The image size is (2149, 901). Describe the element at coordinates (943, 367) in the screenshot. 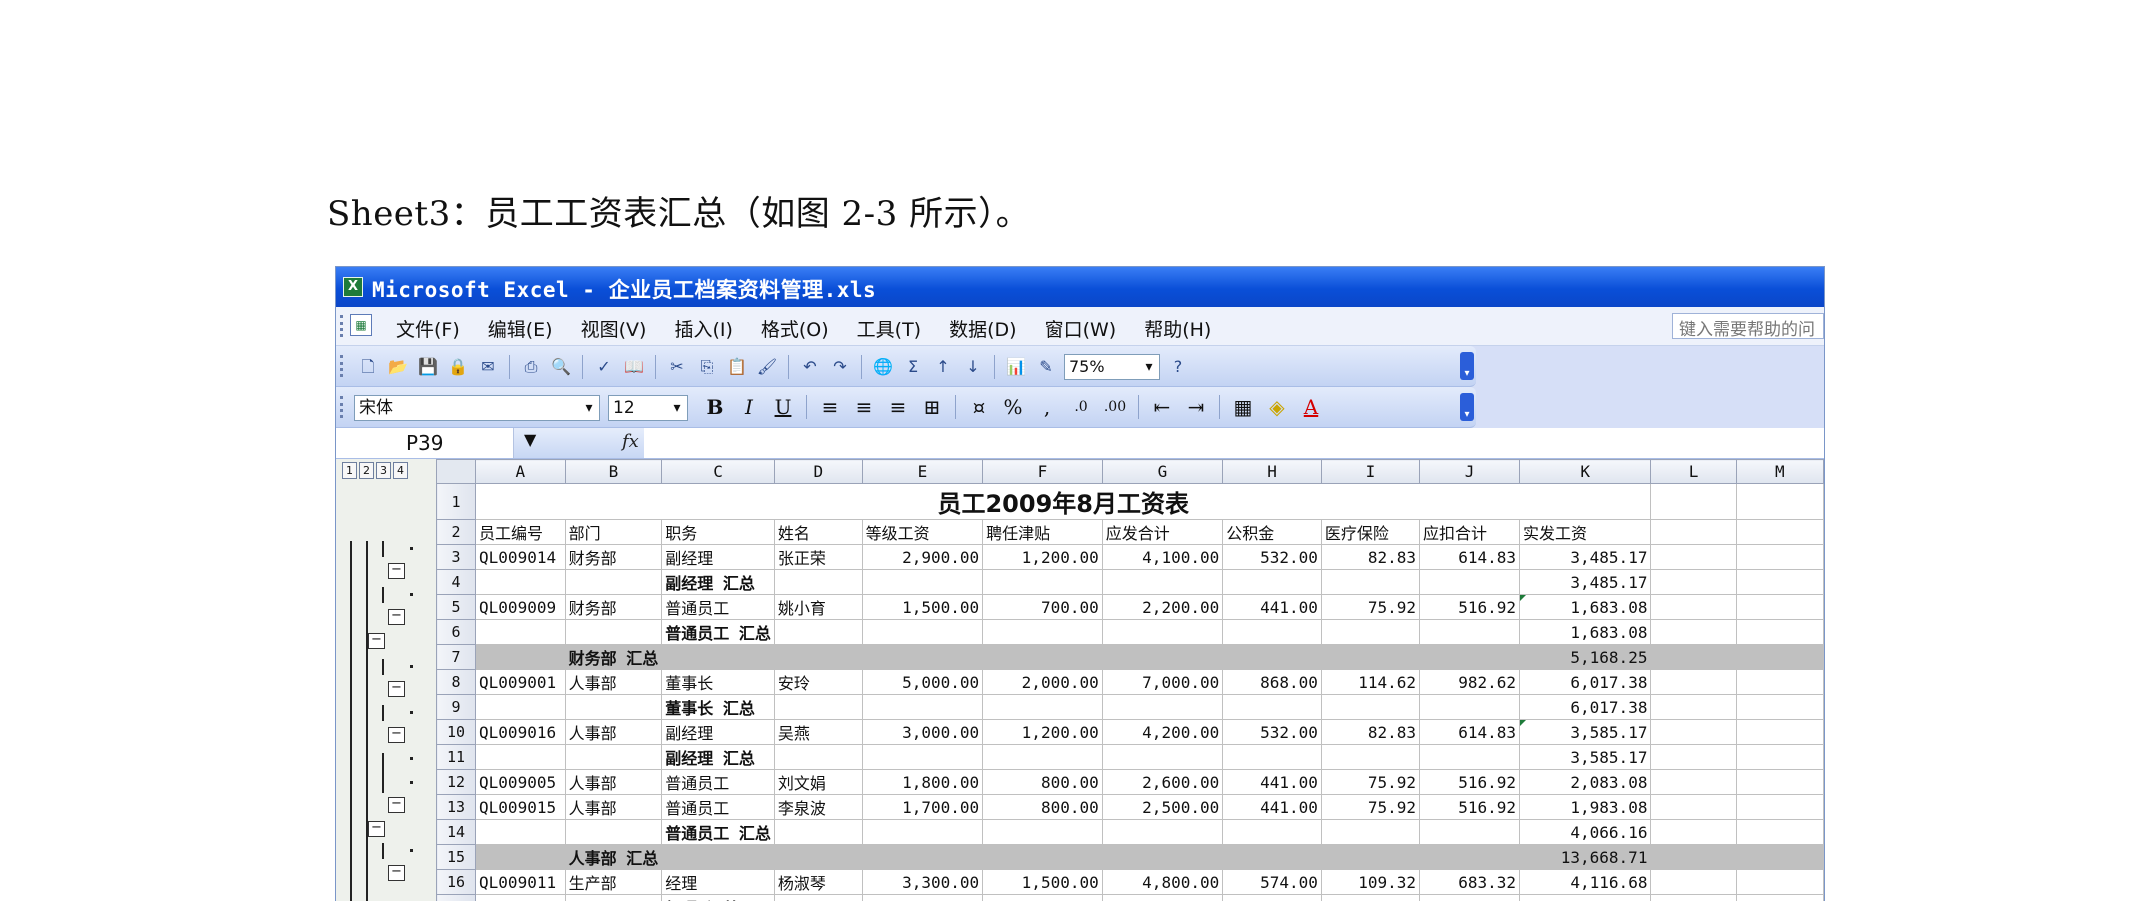

I see `sort-ascending-icon: ↑` at that location.